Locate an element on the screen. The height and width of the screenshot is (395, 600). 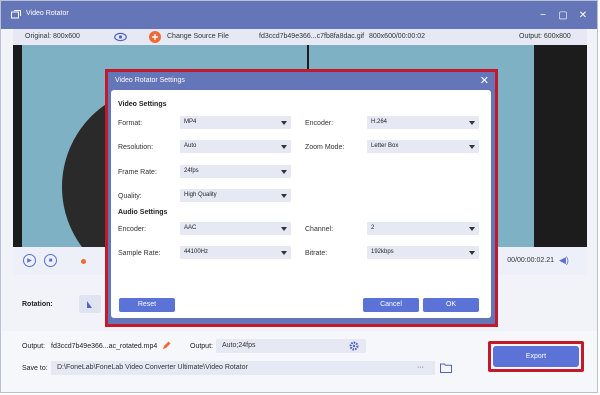
channel-select: 2 is located at coordinates (423, 228).